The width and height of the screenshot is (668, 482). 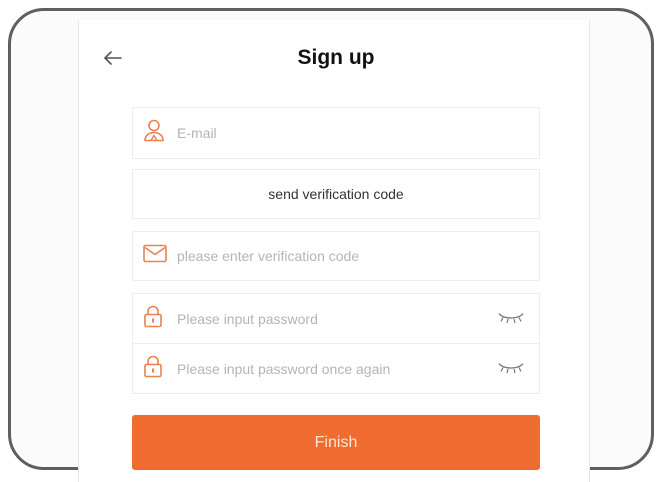 What do you see at coordinates (336, 318) in the screenshot?
I see `password-field: Please input password` at bounding box center [336, 318].